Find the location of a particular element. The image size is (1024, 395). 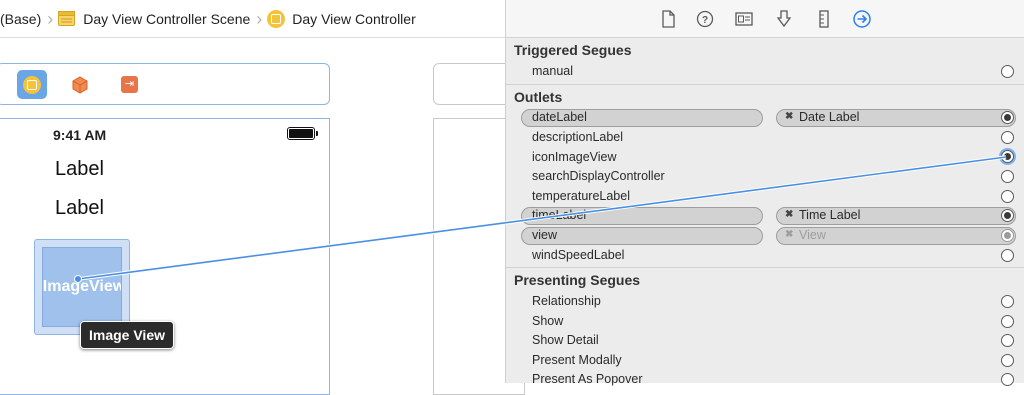

section-title-outlets: Outlets is located at coordinates (538, 97).